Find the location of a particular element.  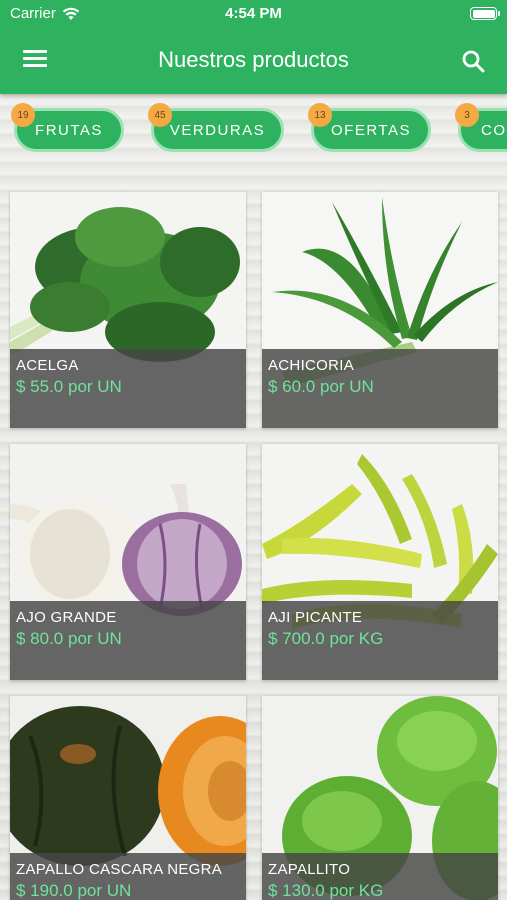

product-card-aji-picante: AJI PICANTE $ 700.0 por KG is located at coordinates (380, 562).